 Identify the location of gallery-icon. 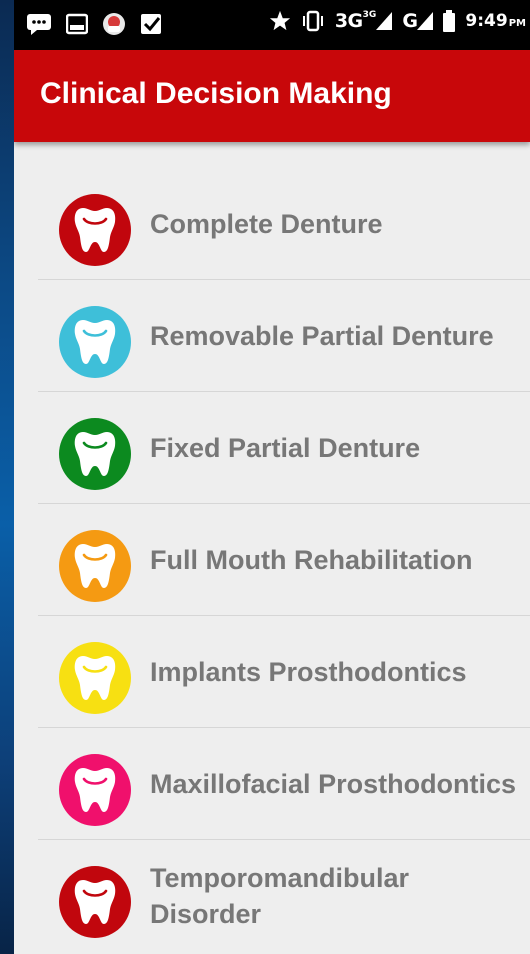
(77, 24).